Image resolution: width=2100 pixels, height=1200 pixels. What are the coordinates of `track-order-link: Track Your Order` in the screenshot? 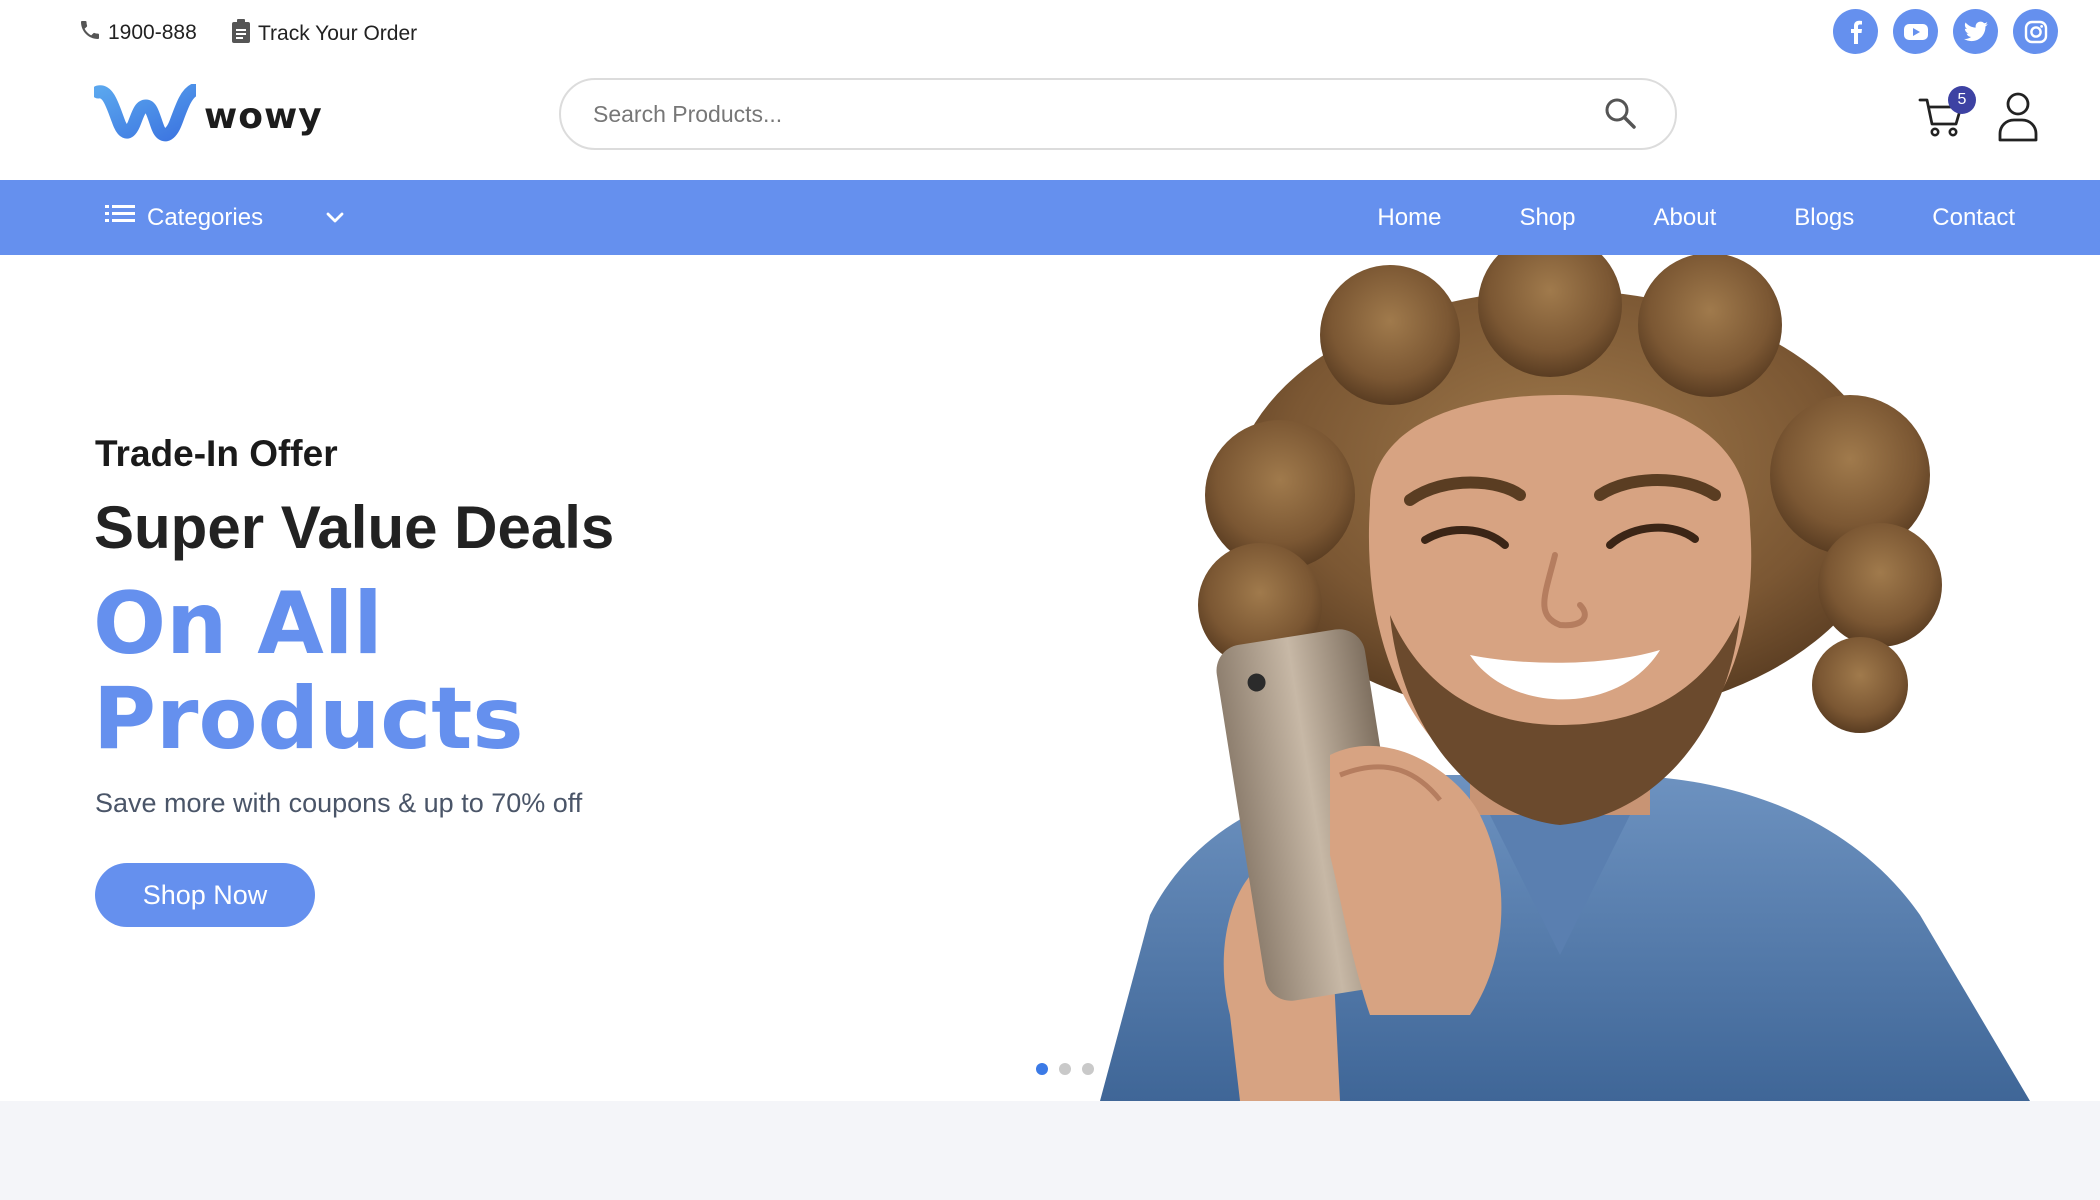 It's located at (323, 34).